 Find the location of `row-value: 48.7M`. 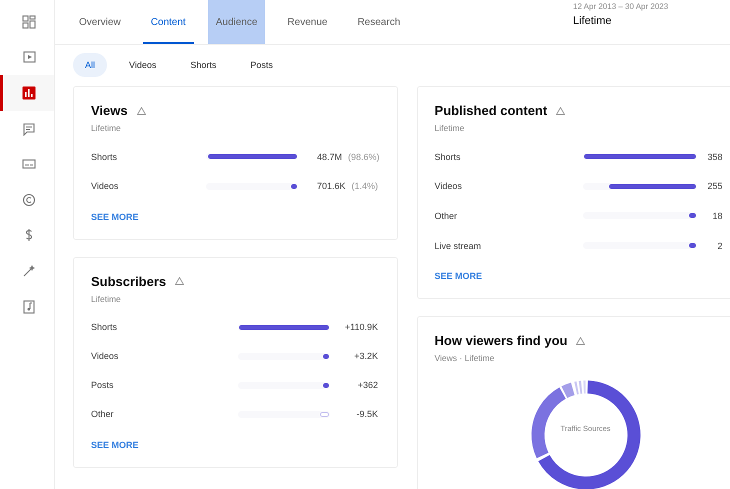

row-value: 48.7M is located at coordinates (329, 157).